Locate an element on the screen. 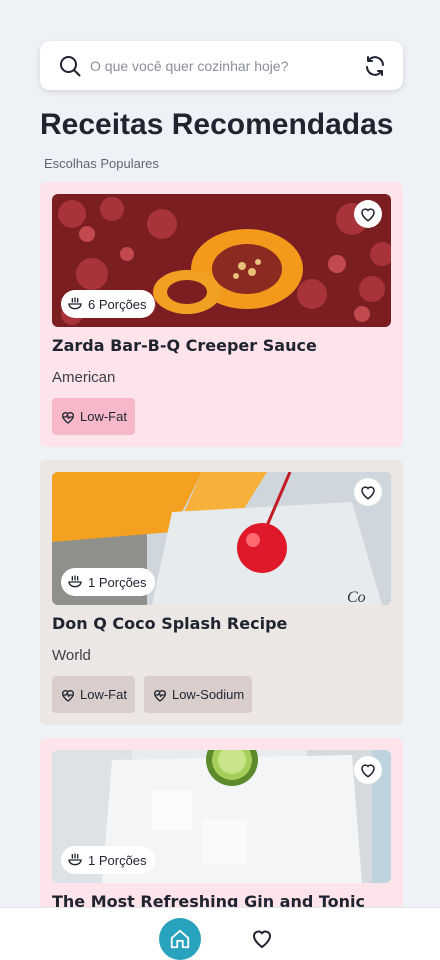 The width and height of the screenshot is (440, 960). page-title: Receitas Recomendadas is located at coordinates (217, 124).